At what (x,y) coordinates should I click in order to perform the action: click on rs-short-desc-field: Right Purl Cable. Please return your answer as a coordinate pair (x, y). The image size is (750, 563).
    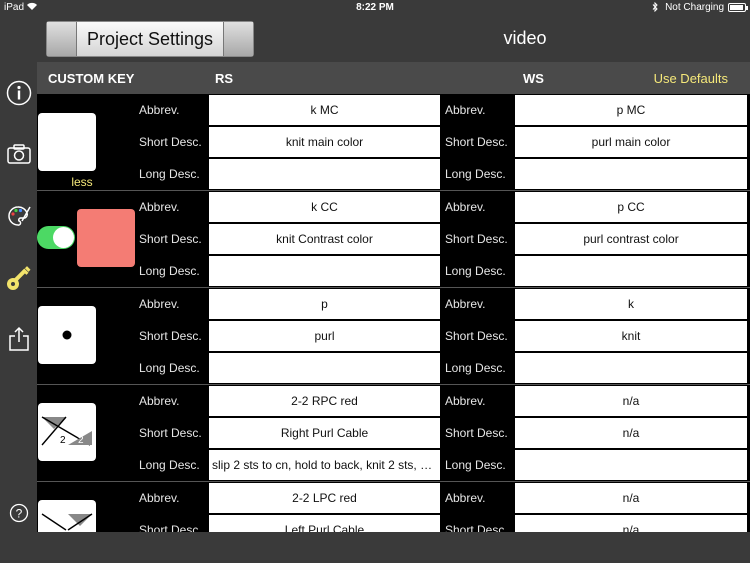
    Looking at the image, I should click on (324, 433).